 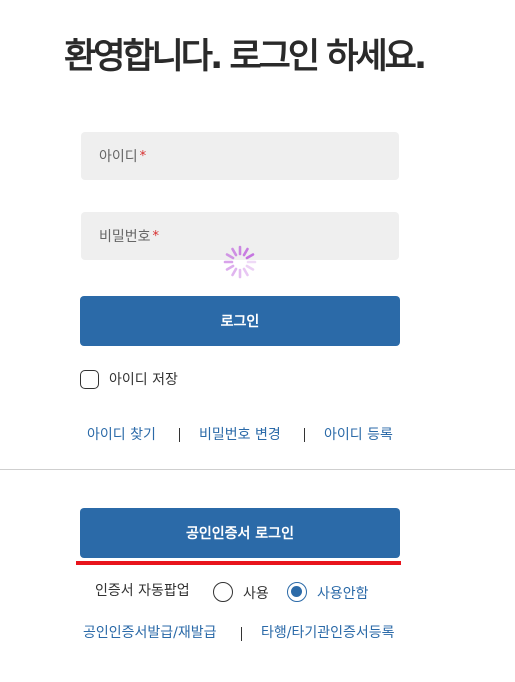 What do you see at coordinates (150, 632) in the screenshot?
I see `cert-issue-link: 공인인증서발급/재발급` at bounding box center [150, 632].